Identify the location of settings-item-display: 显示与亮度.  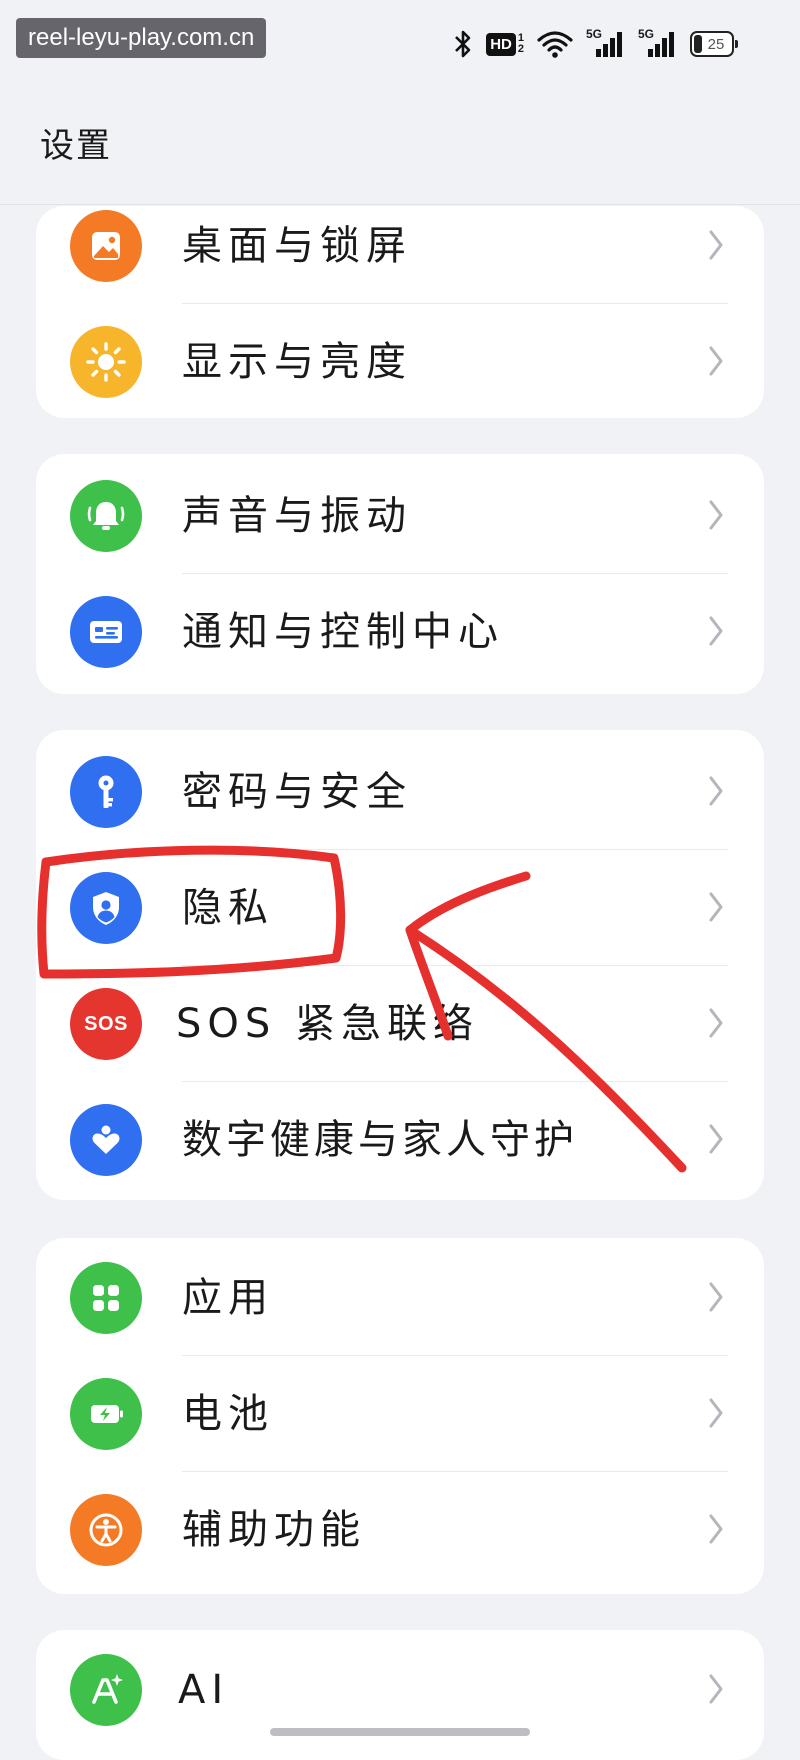
(400, 361).